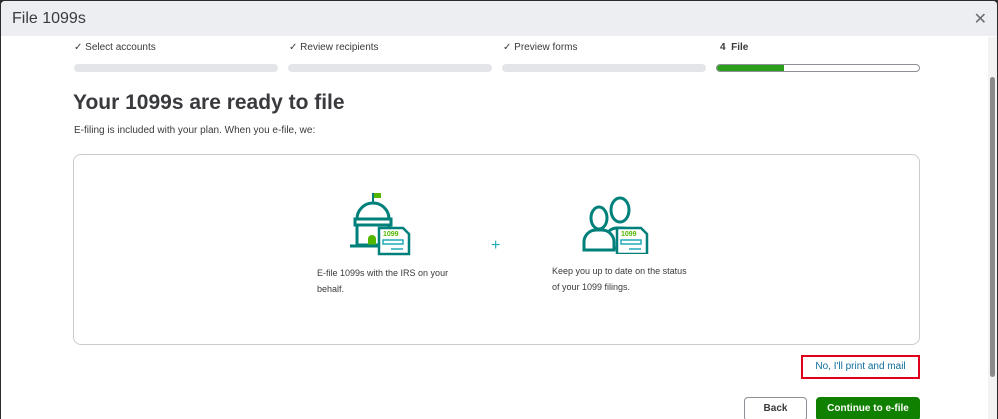 This screenshot has width=998, height=419. What do you see at coordinates (49, 18) in the screenshot?
I see `dialog-title: File 1099s` at bounding box center [49, 18].